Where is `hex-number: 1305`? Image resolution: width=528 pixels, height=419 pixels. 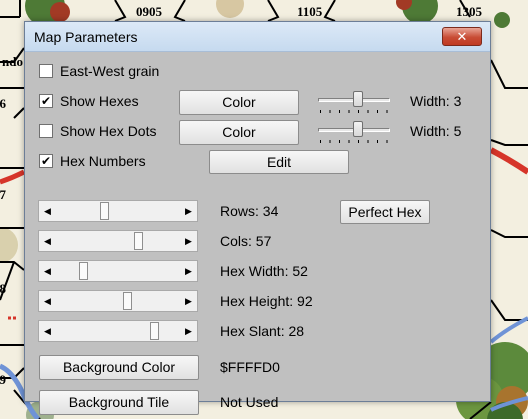 hex-number: 1305 is located at coordinates (469, 11).